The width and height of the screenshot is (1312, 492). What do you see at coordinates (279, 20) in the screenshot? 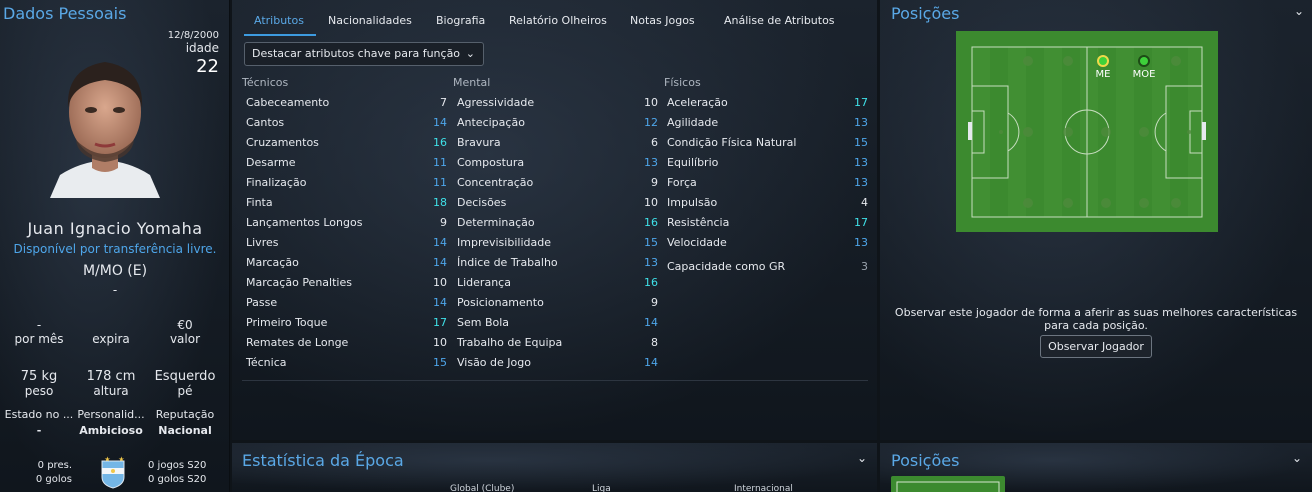
I see `tab-attributes: Atributos` at bounding box center [279, 20].